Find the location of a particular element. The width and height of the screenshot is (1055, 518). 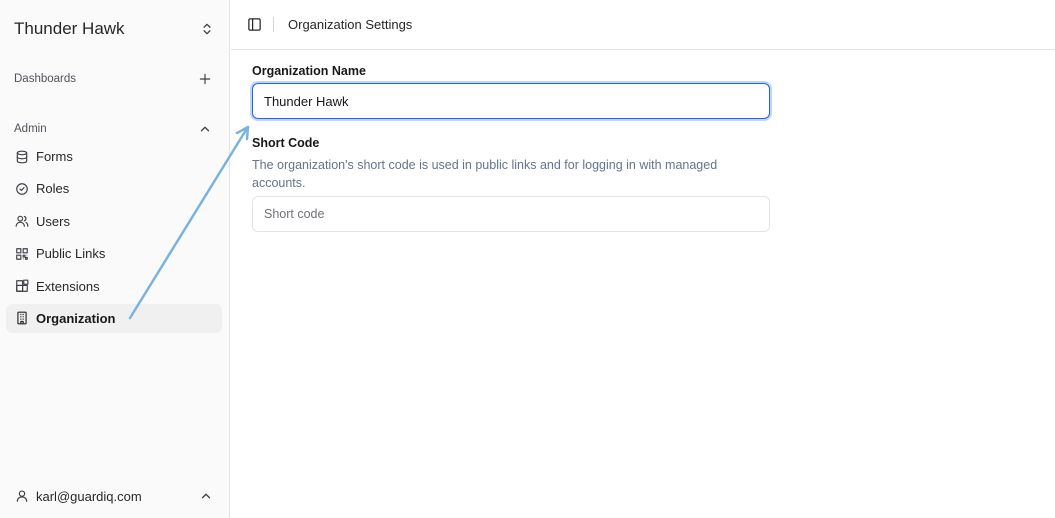

group-admin-label: Admin is located at coordinates (30, 129).